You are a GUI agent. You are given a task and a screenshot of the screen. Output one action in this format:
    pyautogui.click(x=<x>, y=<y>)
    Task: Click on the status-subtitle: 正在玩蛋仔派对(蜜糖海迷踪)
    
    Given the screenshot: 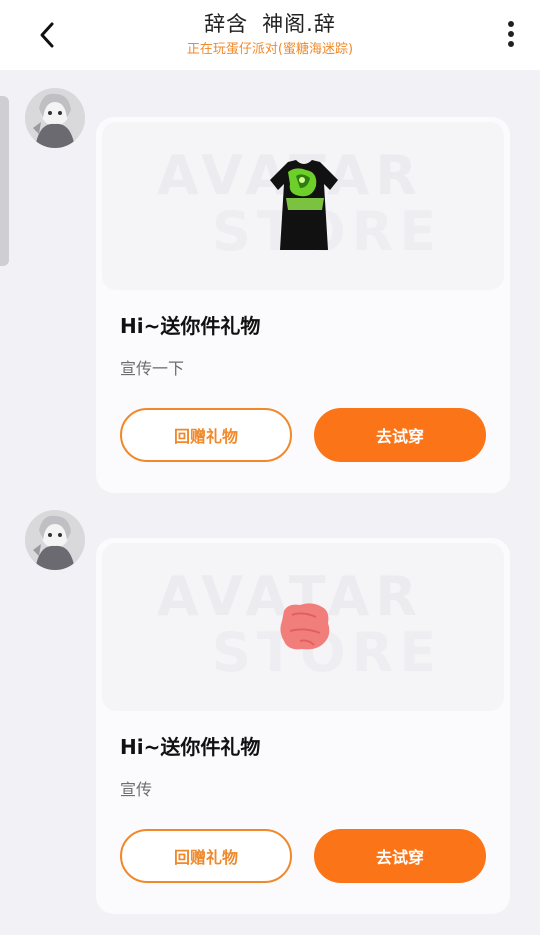 What is the action you would take?
    pyautogui.click(x=270, y=49)
    